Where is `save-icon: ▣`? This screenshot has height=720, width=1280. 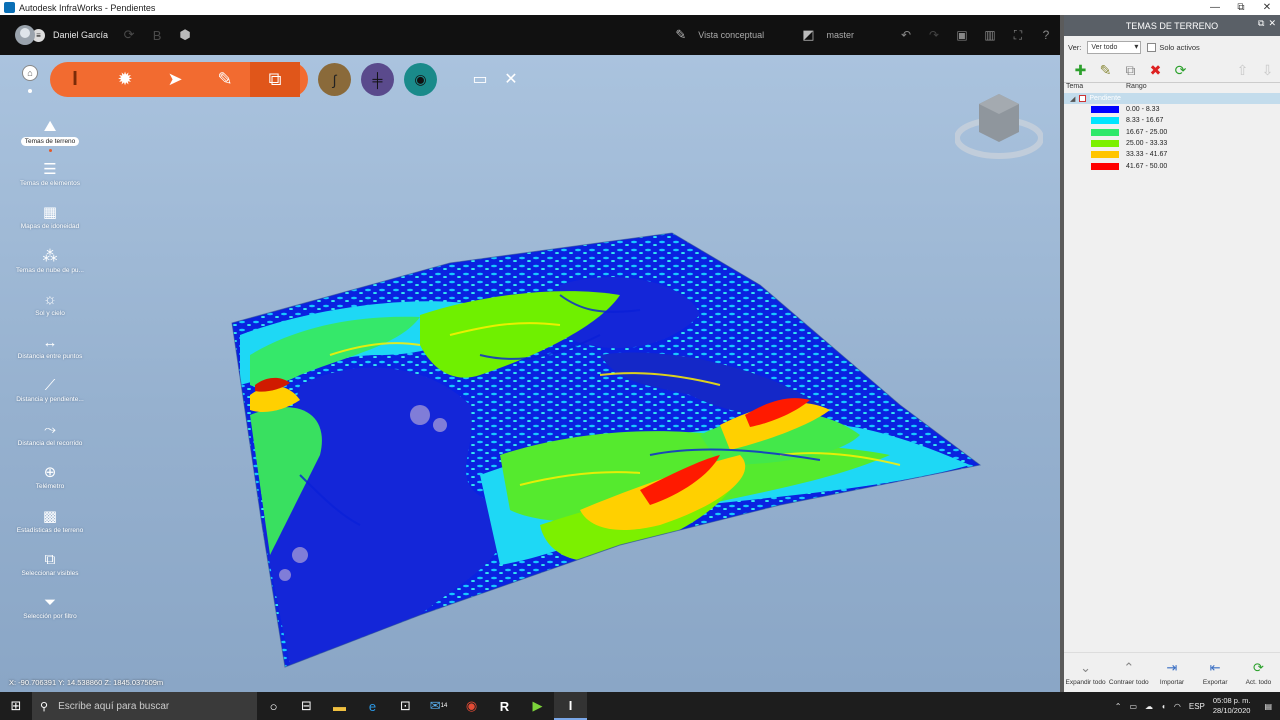 save-icon: ▣ is located at coordinates (962, 35).